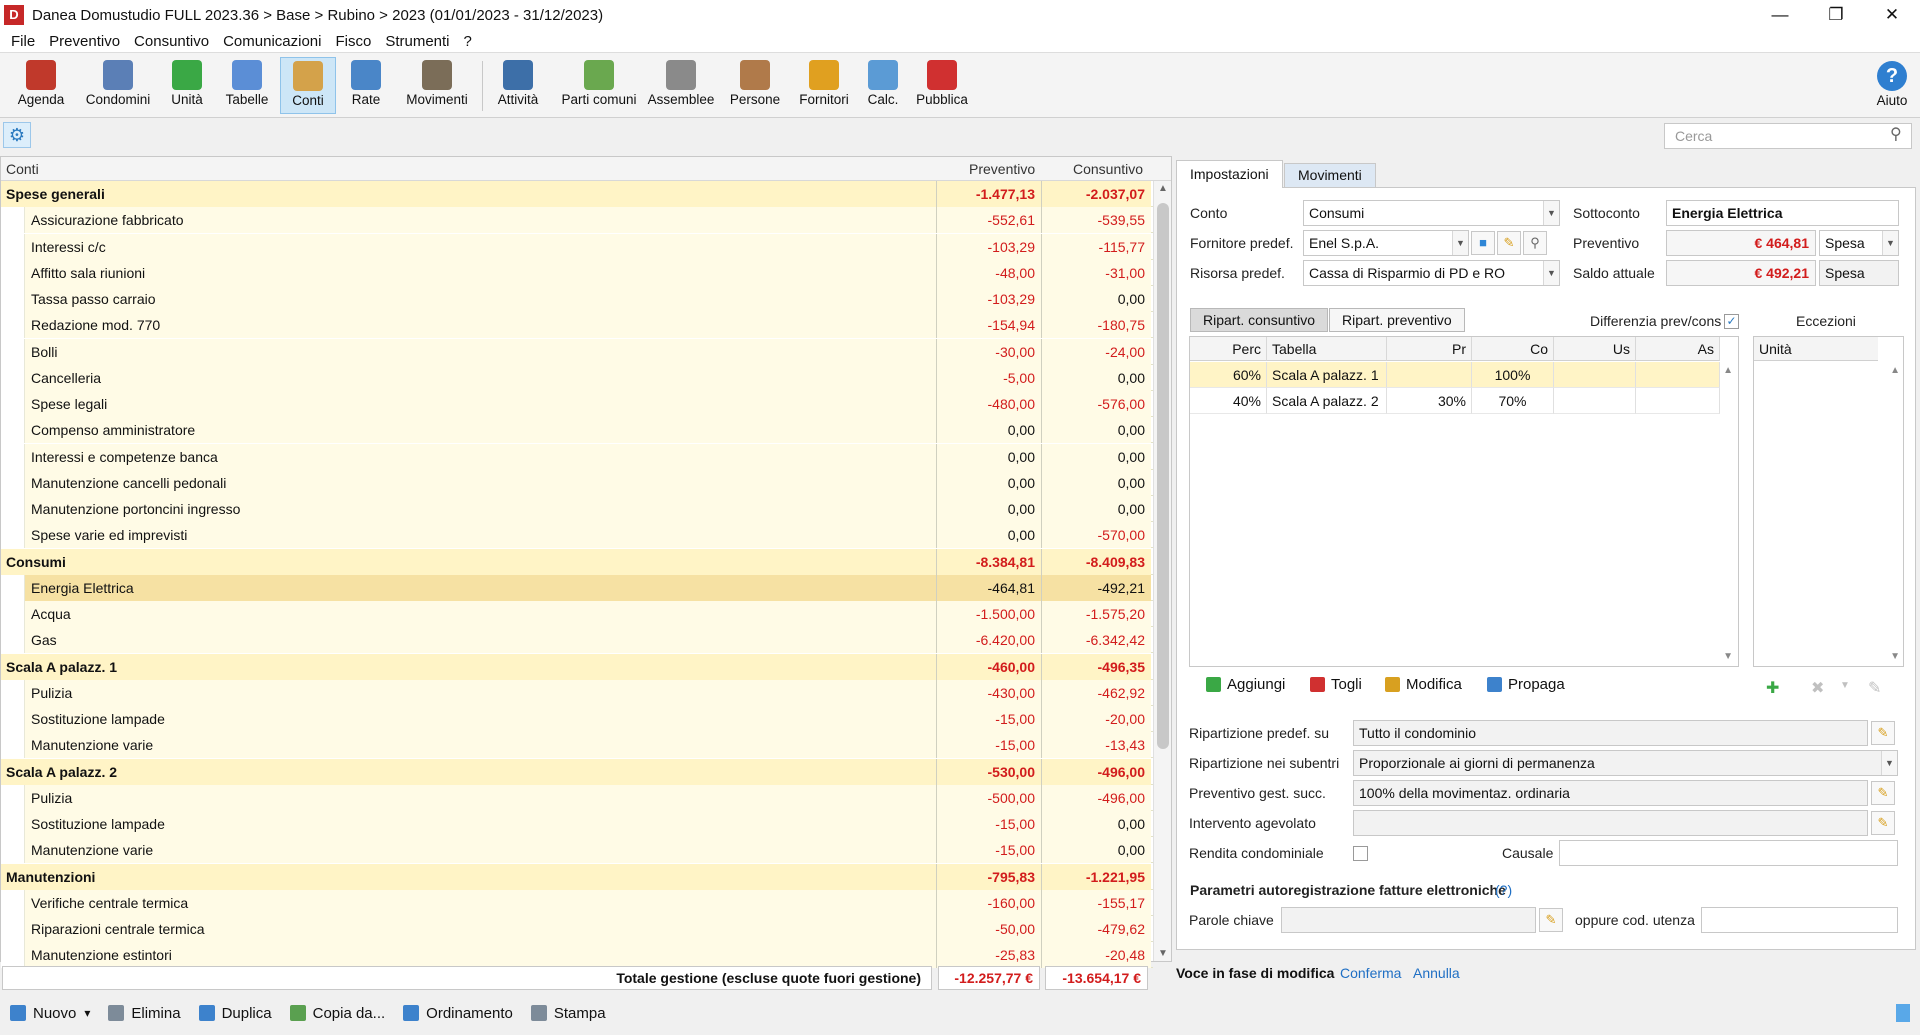 The width and height of the screenshot is (1920, 1035). I want to click on differenzia-checkbox: ✓, so click(1731, 321).